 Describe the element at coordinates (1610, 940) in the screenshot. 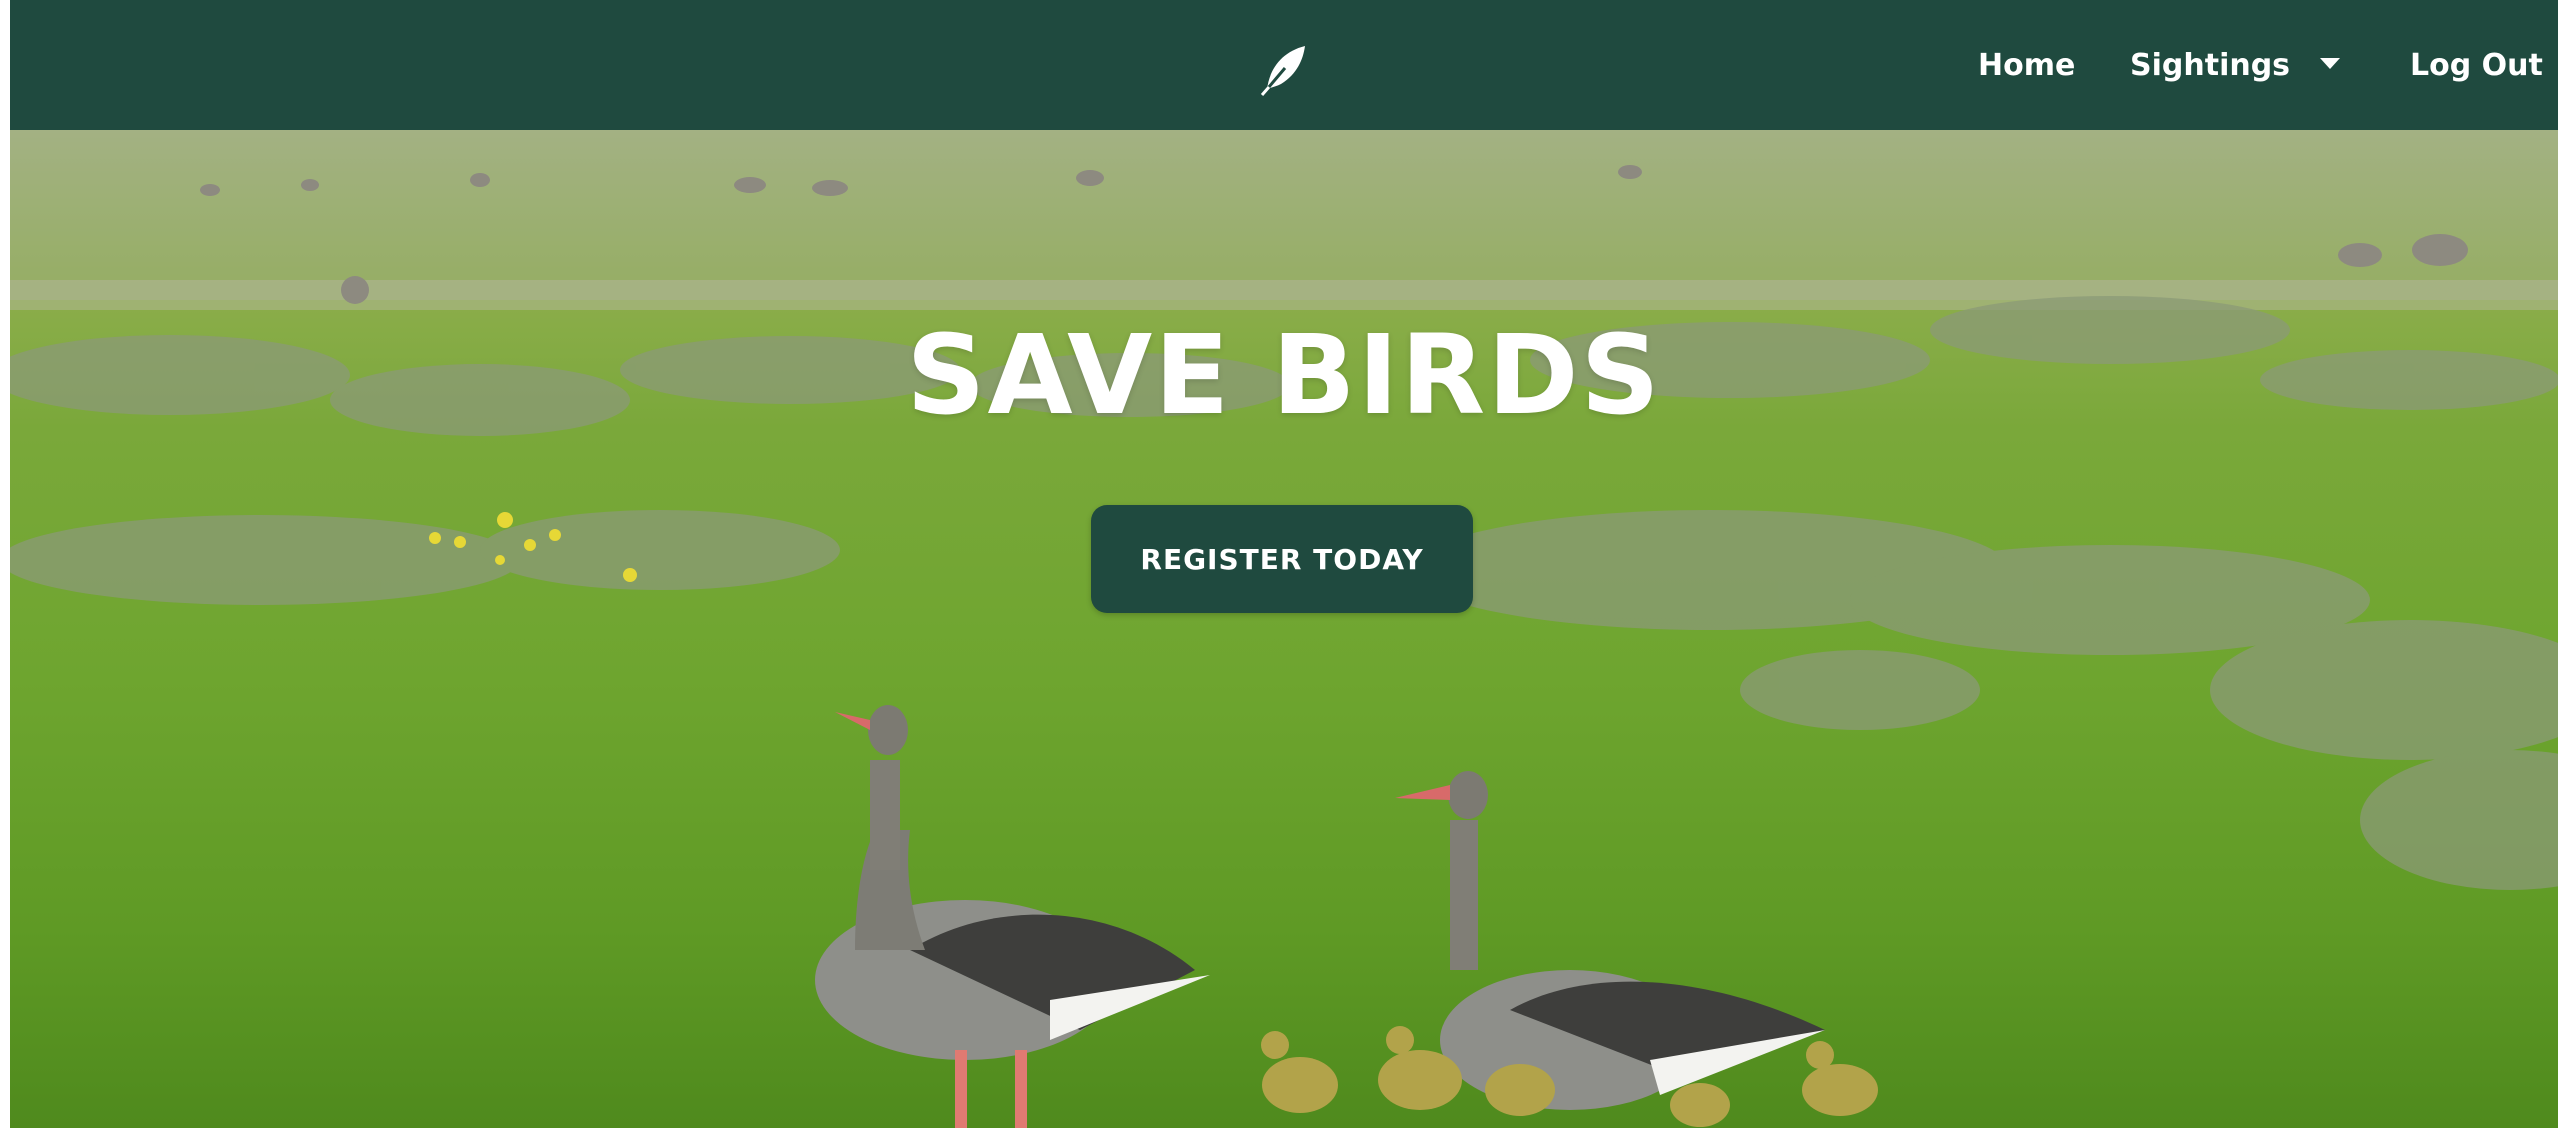

I see `goose-right` at that location.